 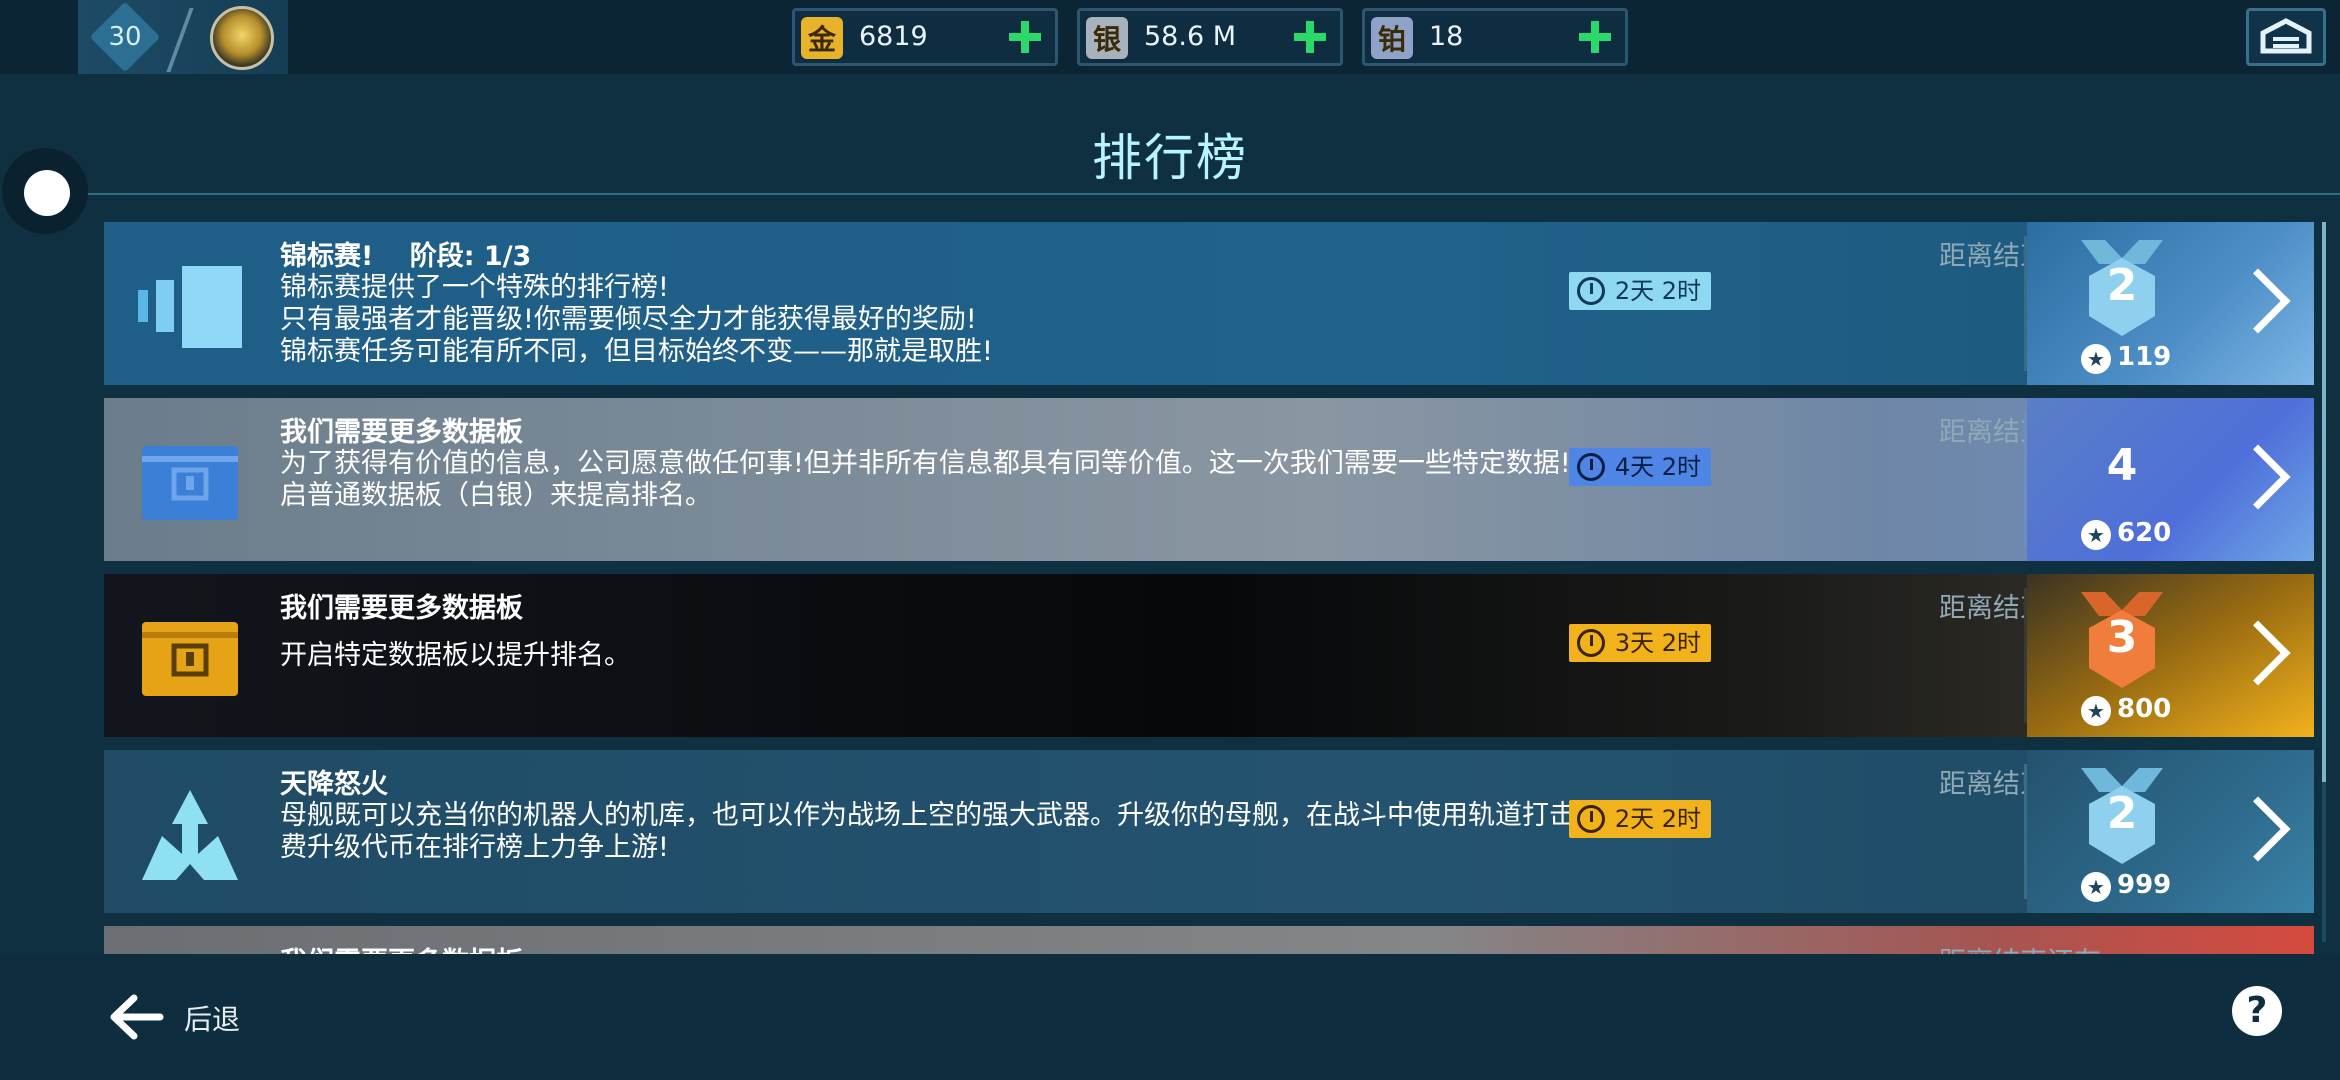 What do you see at coordinates (1200, 194) in the screenshot?
I see `title-divider` at bounding box center [1200, 194].